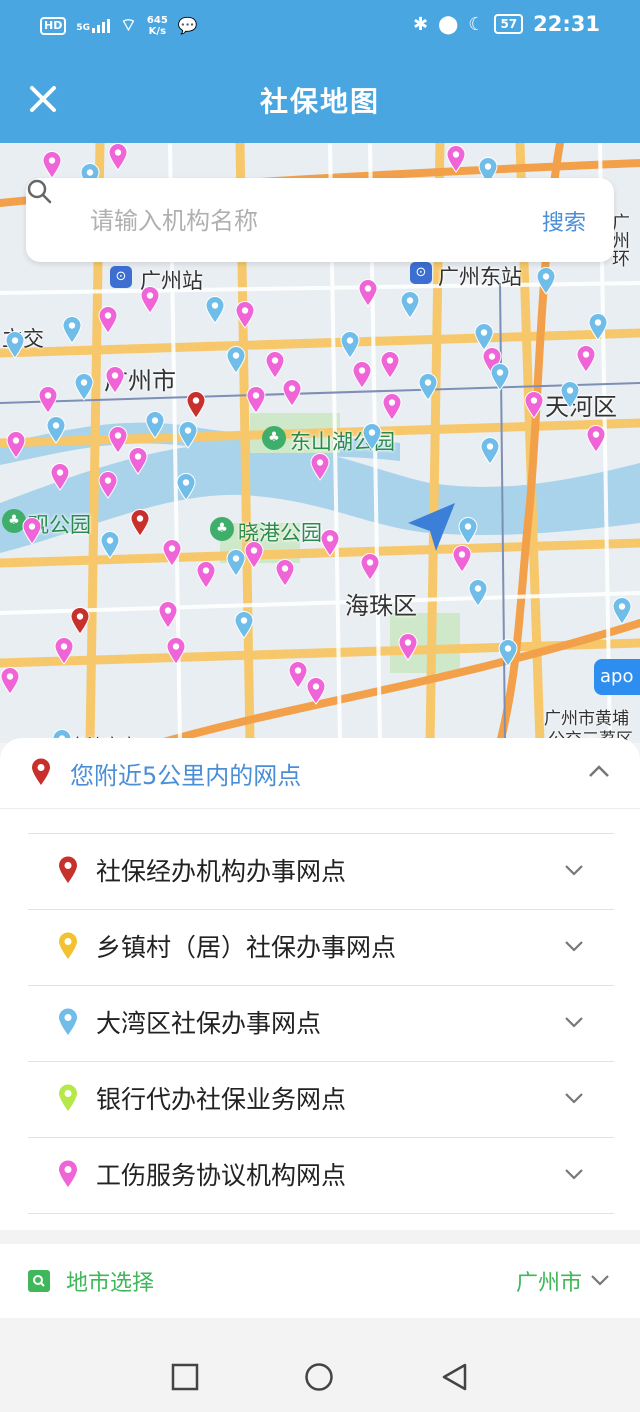 The width and height of the screenshot is (640, 1412). I want to click on recent-apps-button, so click(185, 1377).